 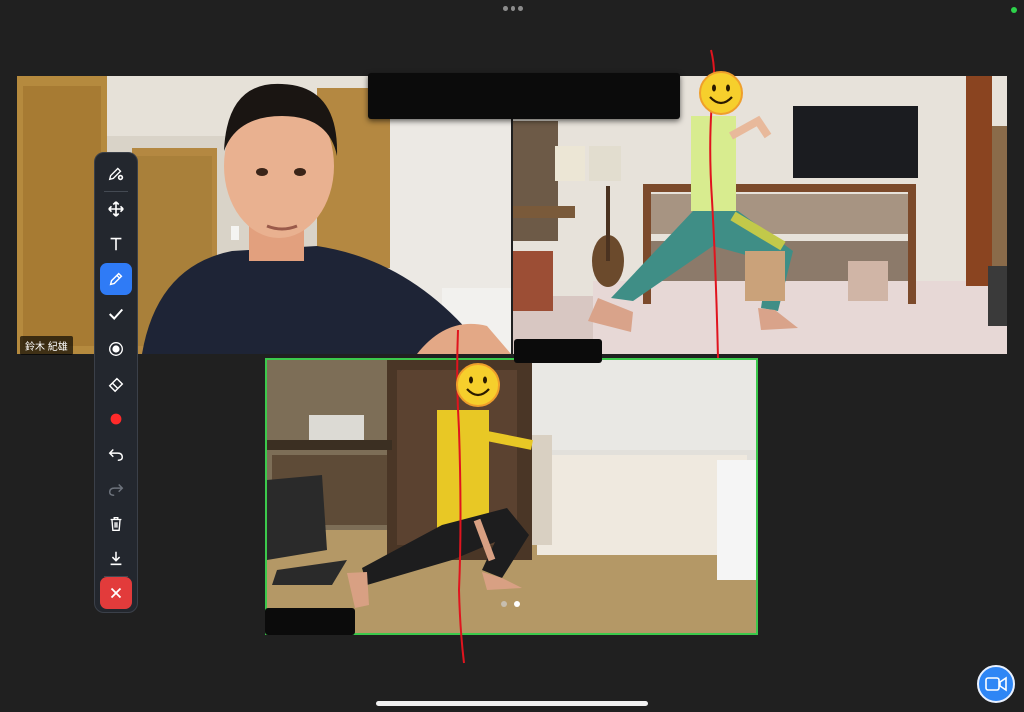 I want to click on pencil-tool-button, so click(x=116, y=279).